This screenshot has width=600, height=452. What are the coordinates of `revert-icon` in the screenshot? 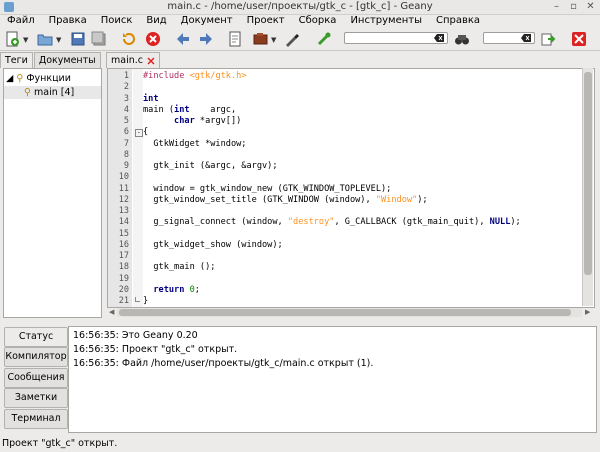 It's located at (129, 39).